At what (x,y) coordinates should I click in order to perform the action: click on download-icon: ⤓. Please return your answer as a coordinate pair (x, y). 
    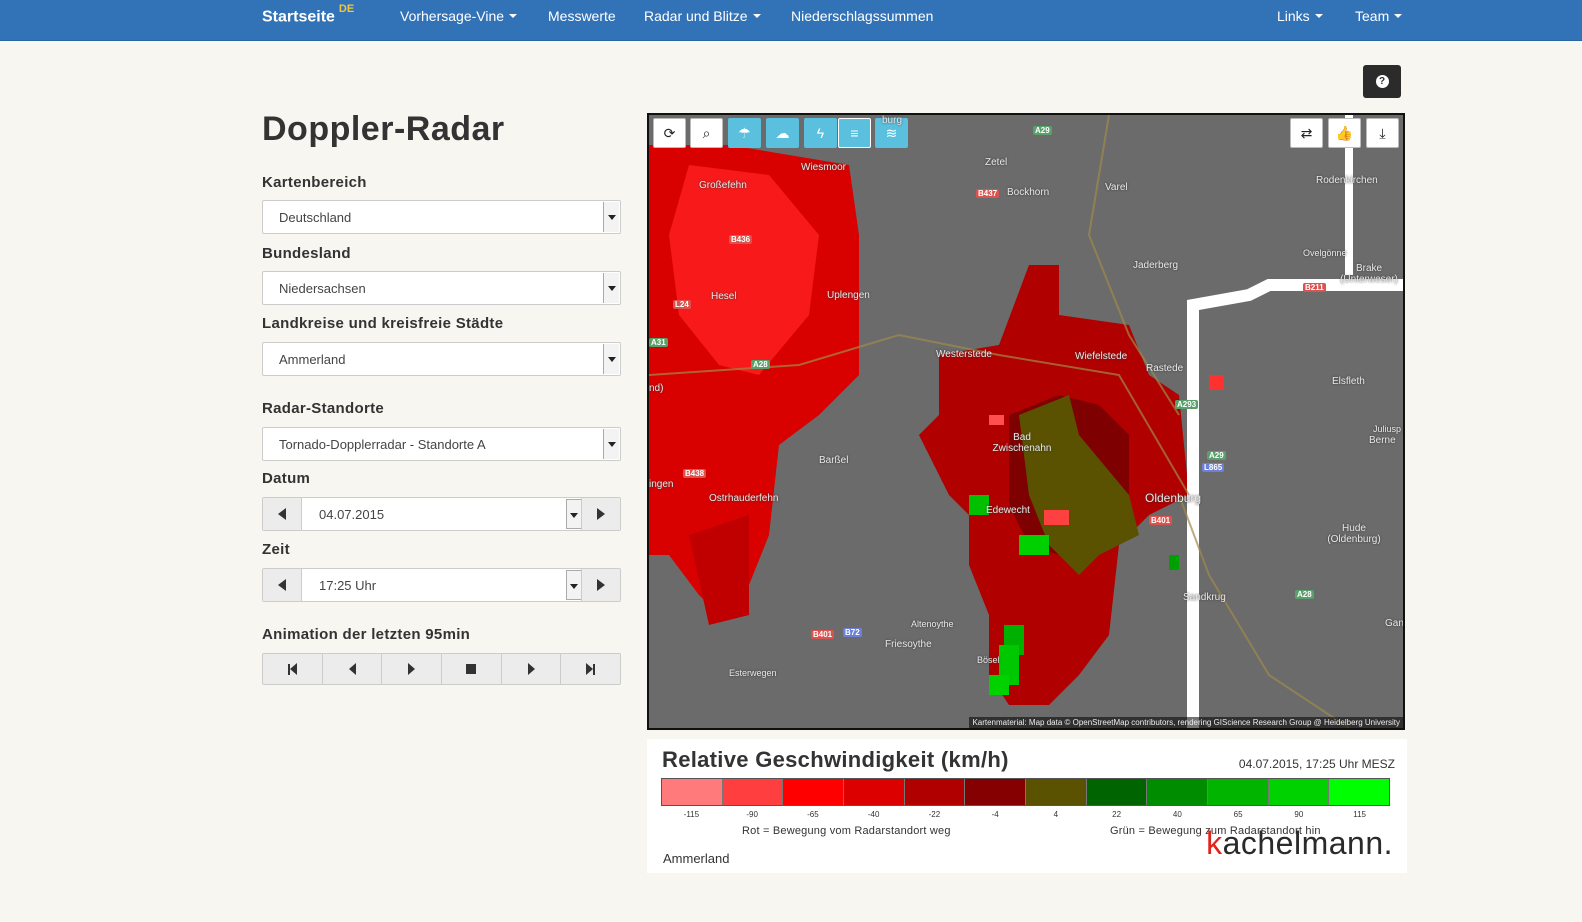
    Looking at the image, I should click on (1382, 132).